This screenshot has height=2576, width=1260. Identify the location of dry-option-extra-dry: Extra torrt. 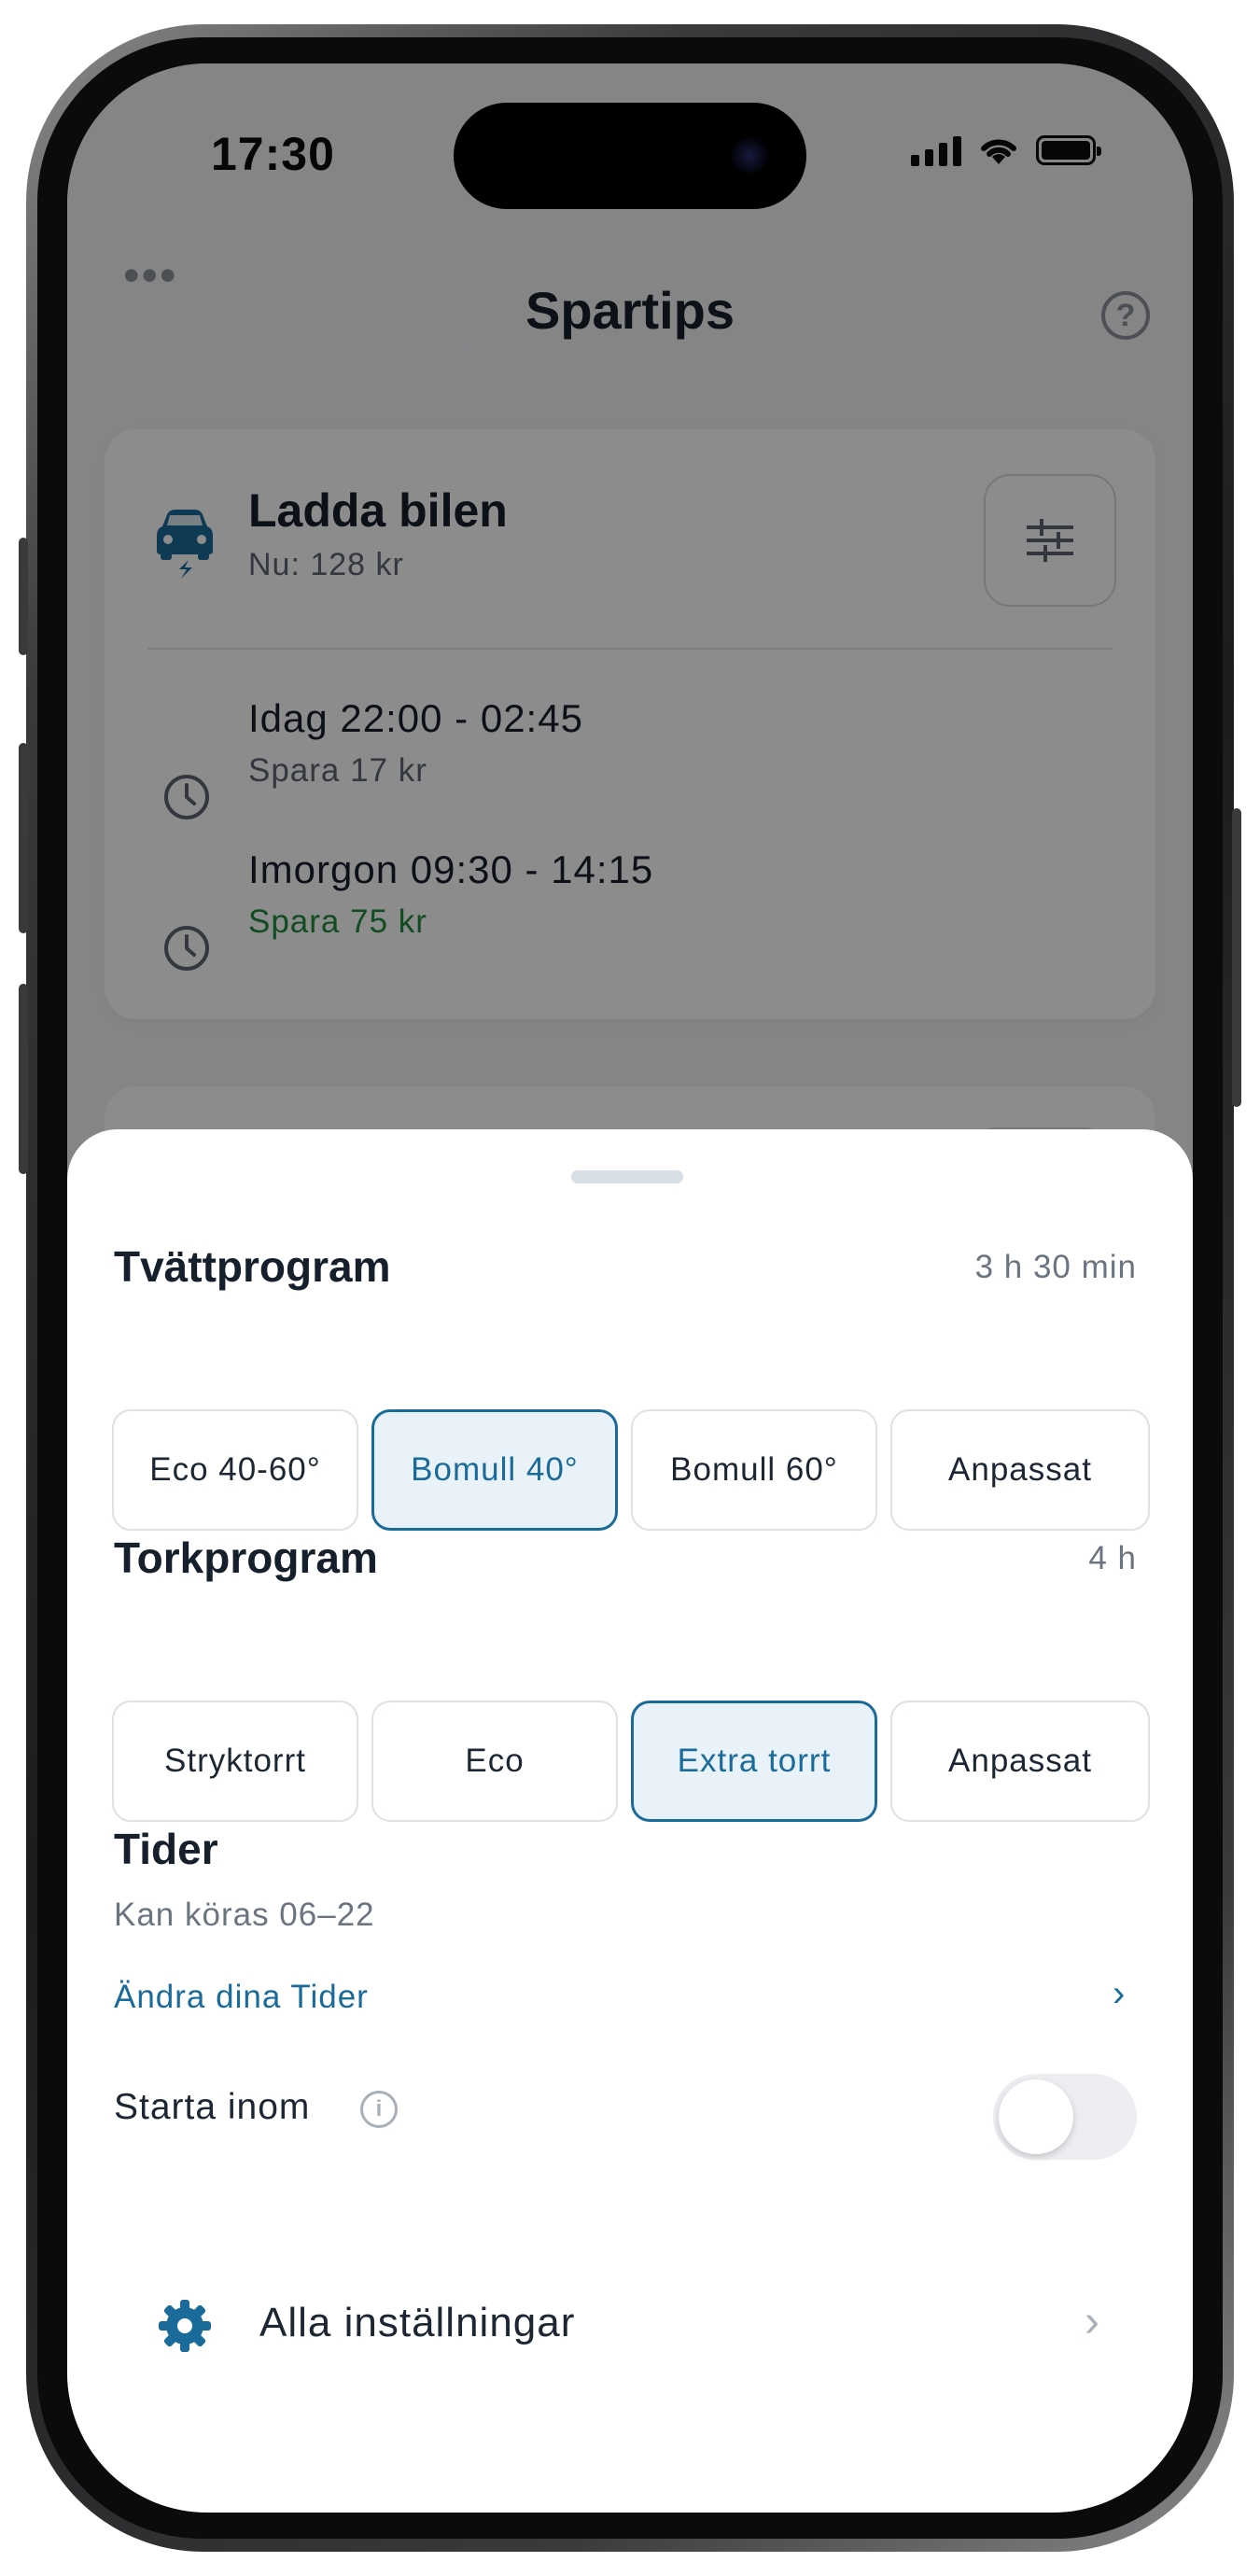
(754, 1761).